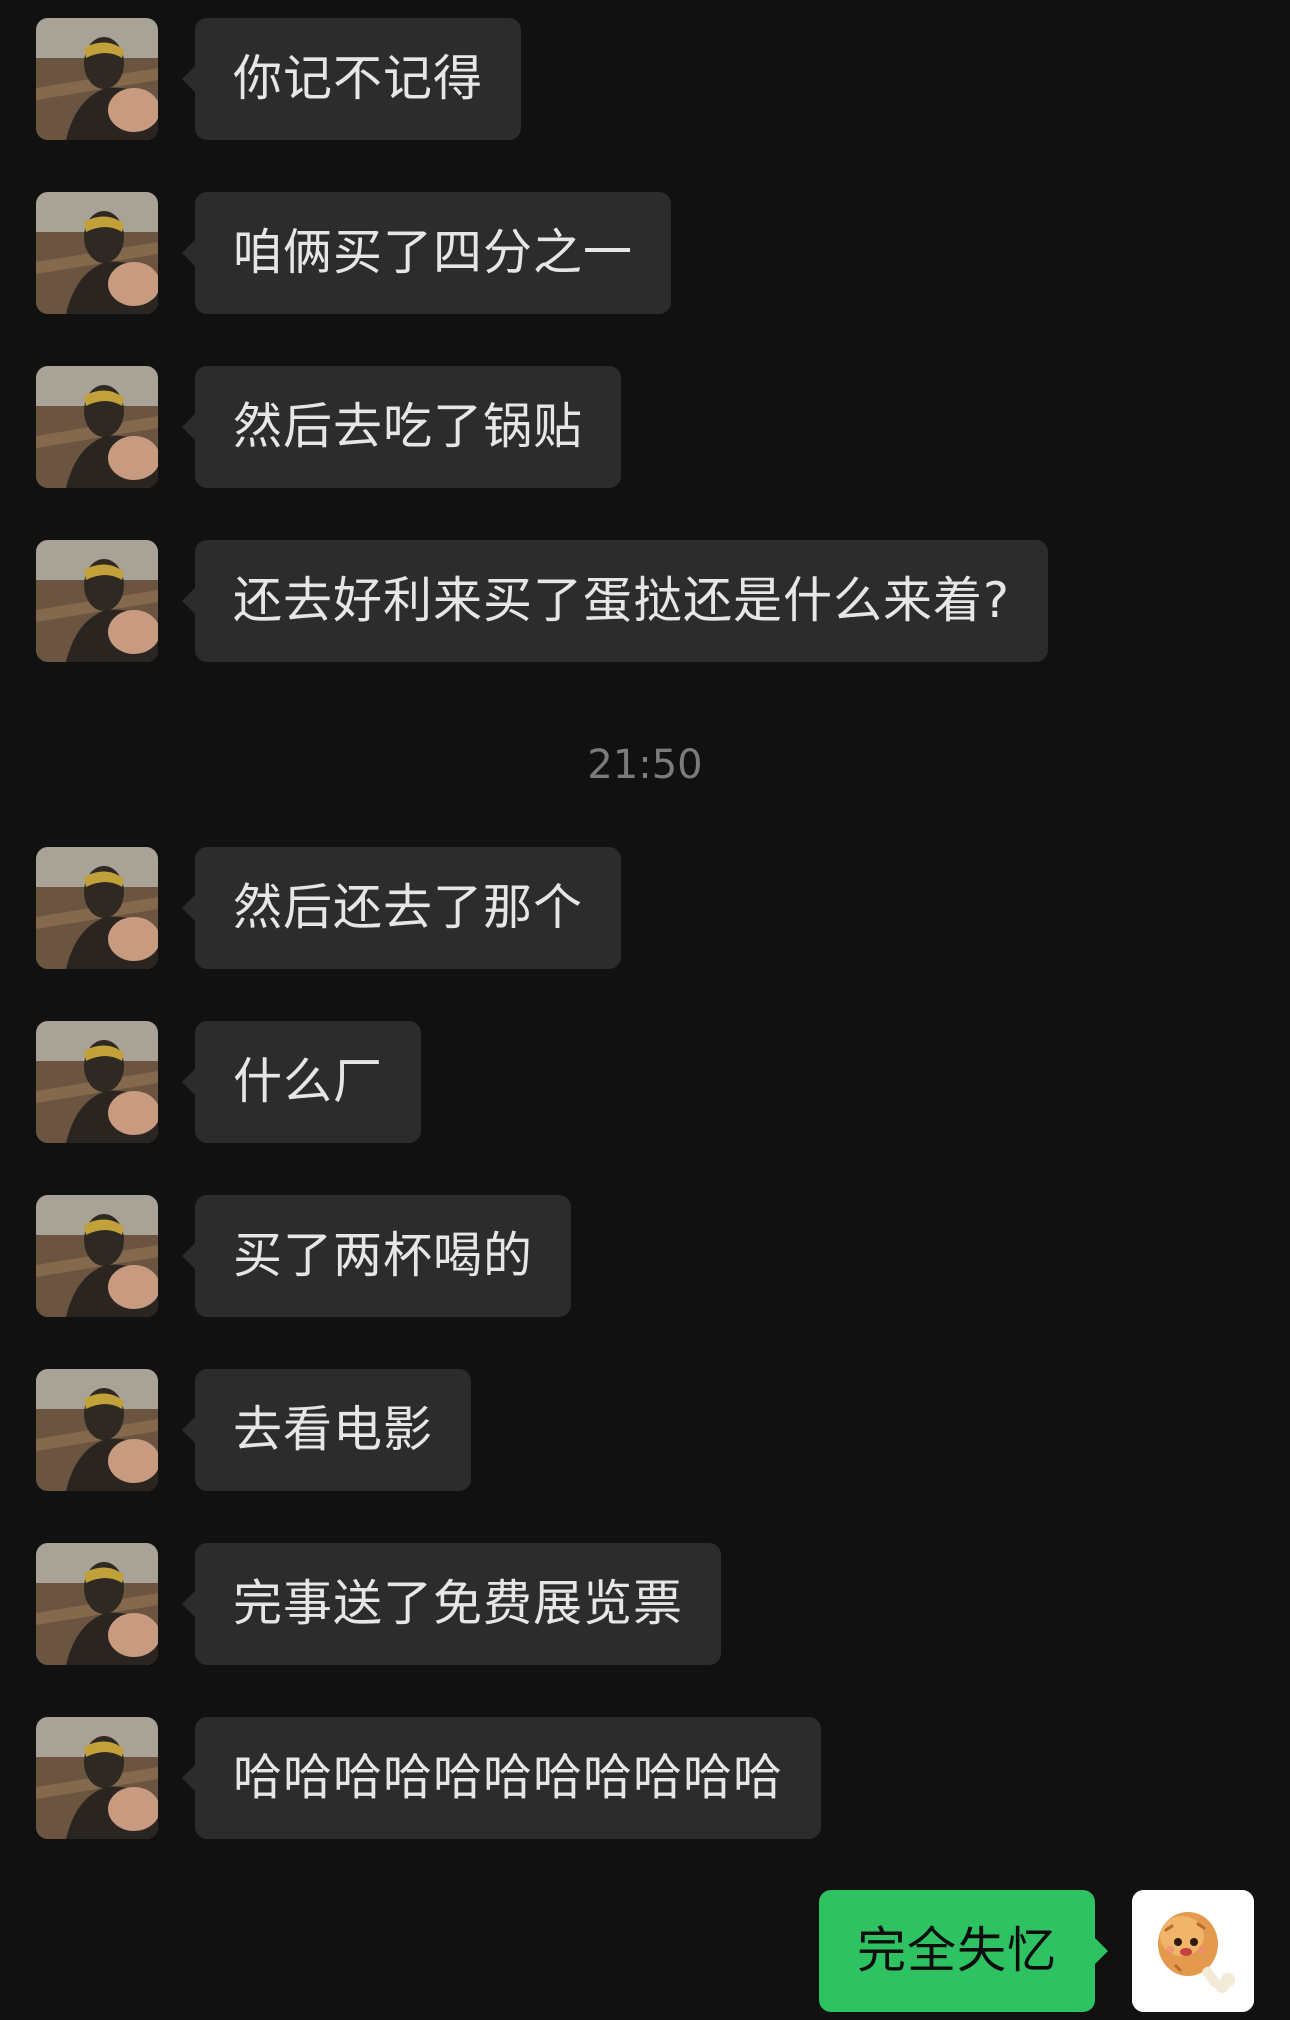 The width and height of the screenshot is (1290, 2020). Describe the element at coordinates (645, 1082) in the screenshot. I see `message-row: 什么厂` at that location.